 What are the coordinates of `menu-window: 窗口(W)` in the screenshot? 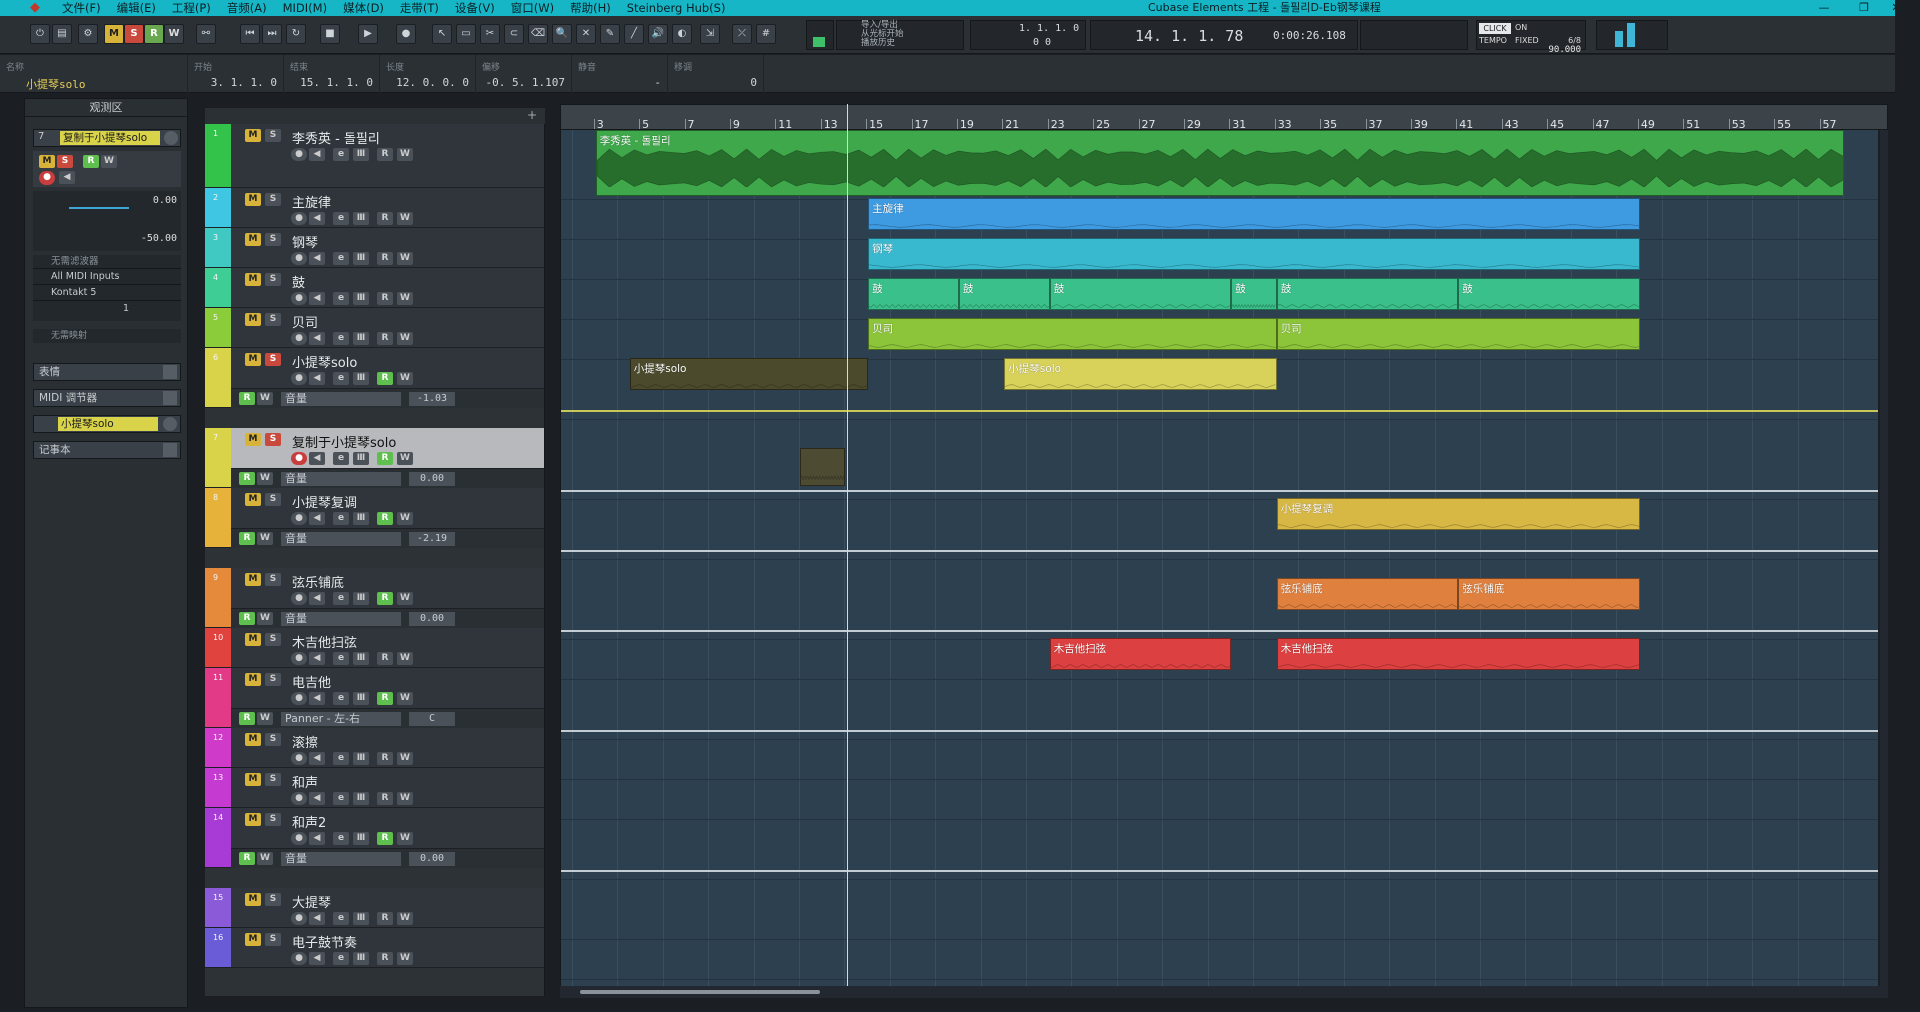 It's located at (532, 8).